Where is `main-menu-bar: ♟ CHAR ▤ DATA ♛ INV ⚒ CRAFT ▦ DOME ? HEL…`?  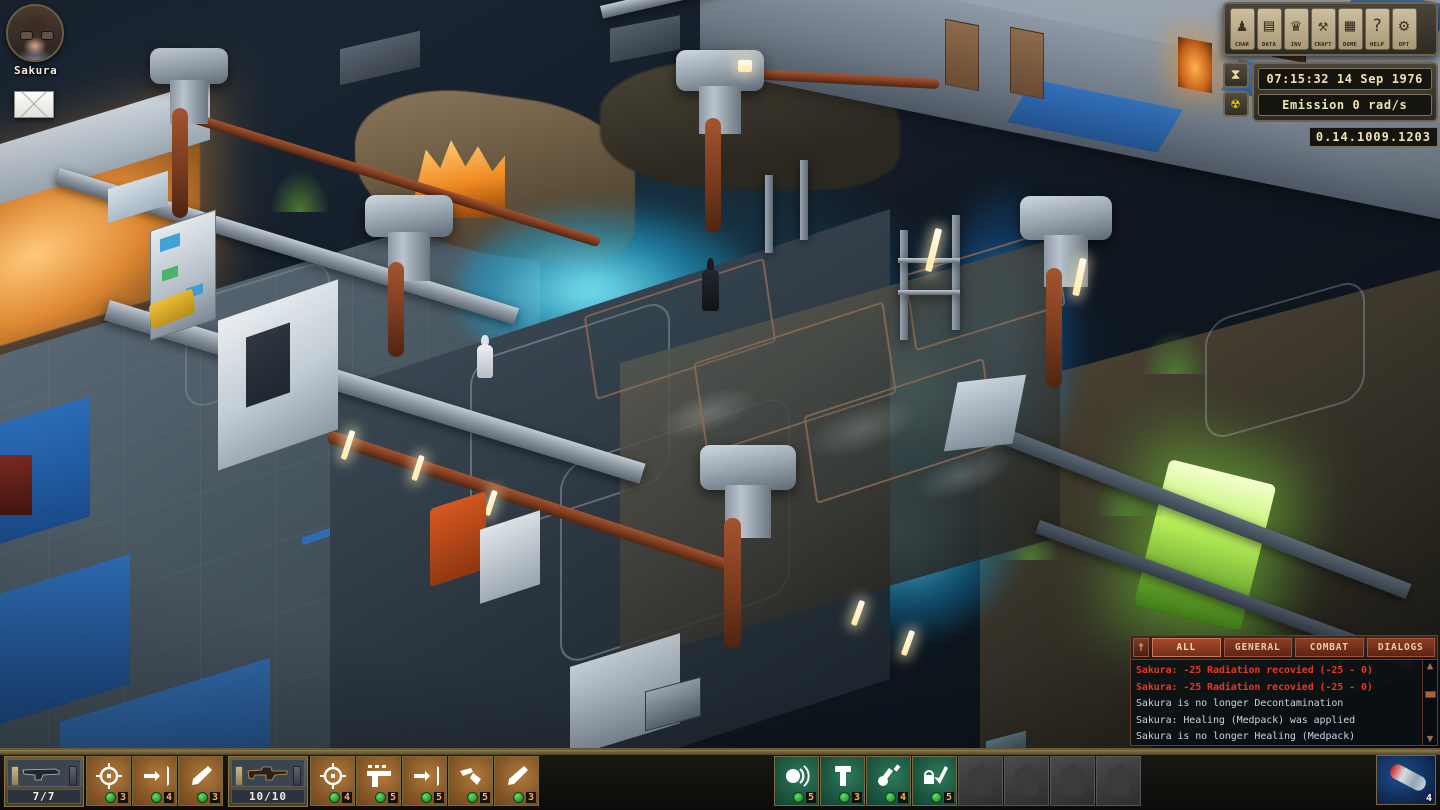
main-menu-bar: ♟ CHAR ▤ DATA ♛ INV ⚒ CRAFT ▦ DOME ? HEL… is located at coordinates (1330, 29).